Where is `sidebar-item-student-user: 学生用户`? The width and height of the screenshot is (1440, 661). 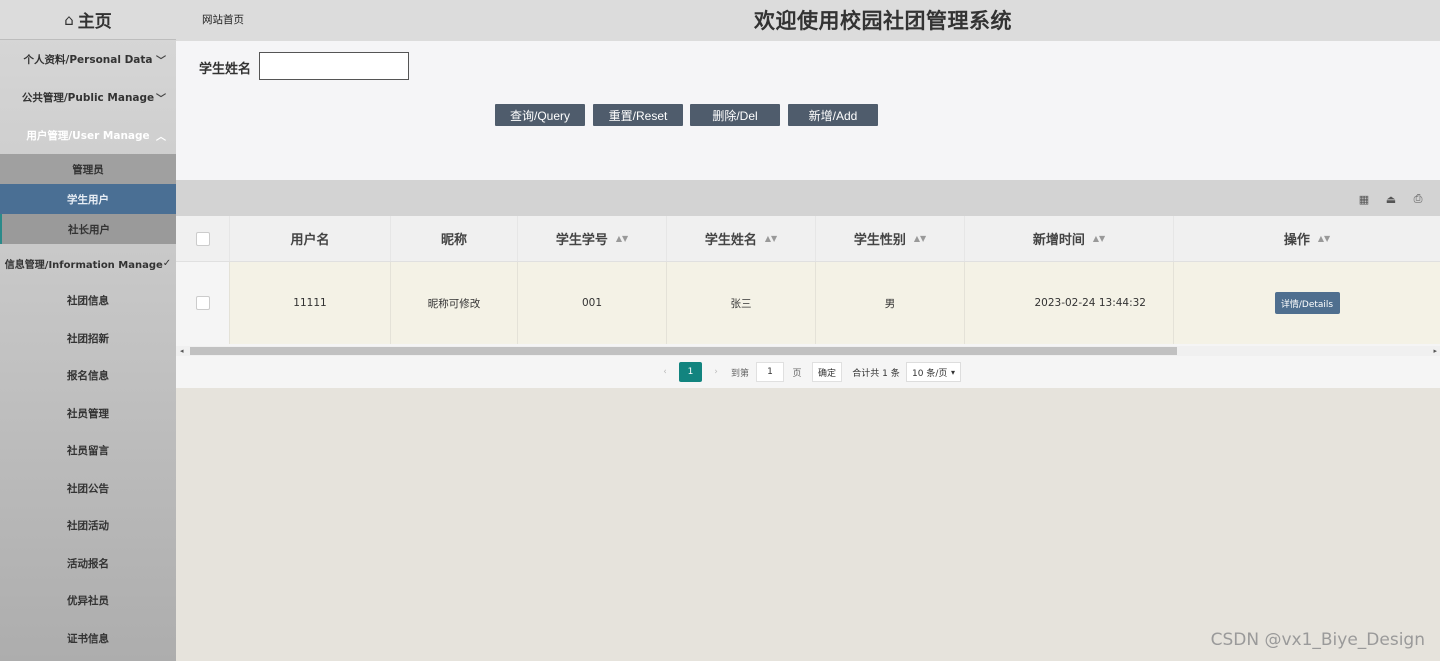 sidebar-item-student-user: 学生用户 is located at coordinates (88, 199).